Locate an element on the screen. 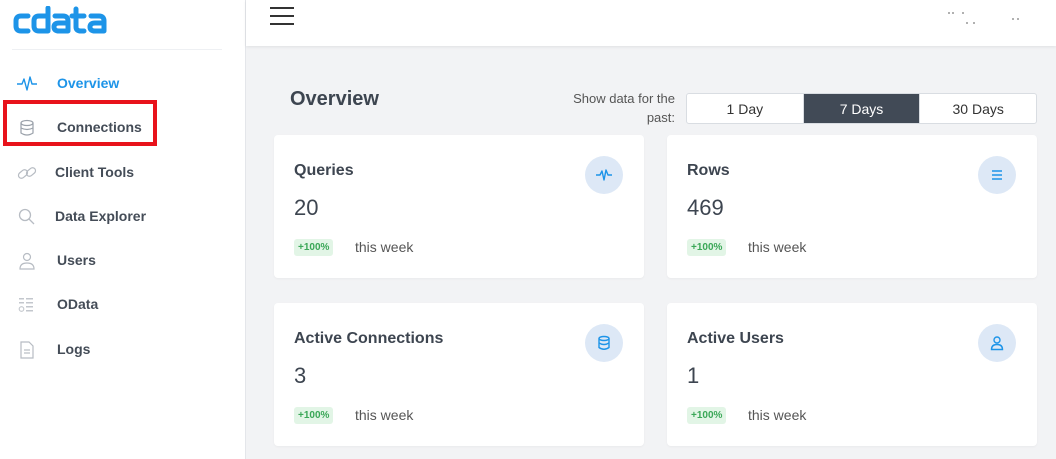 This screenshot has height=459, width=1056. sidebar-item-overview: Overview is located at coordinates (122, 83).